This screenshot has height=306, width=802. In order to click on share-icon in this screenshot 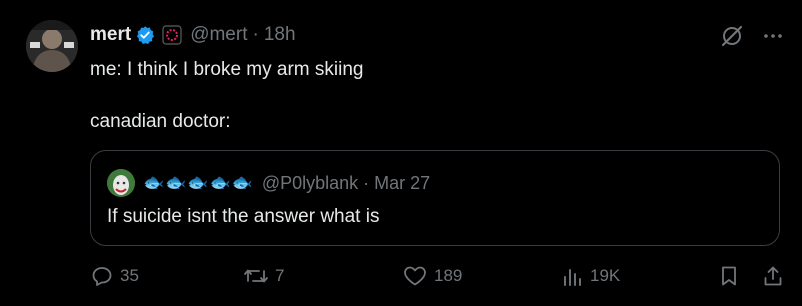, I will do `click(773, 276)`.